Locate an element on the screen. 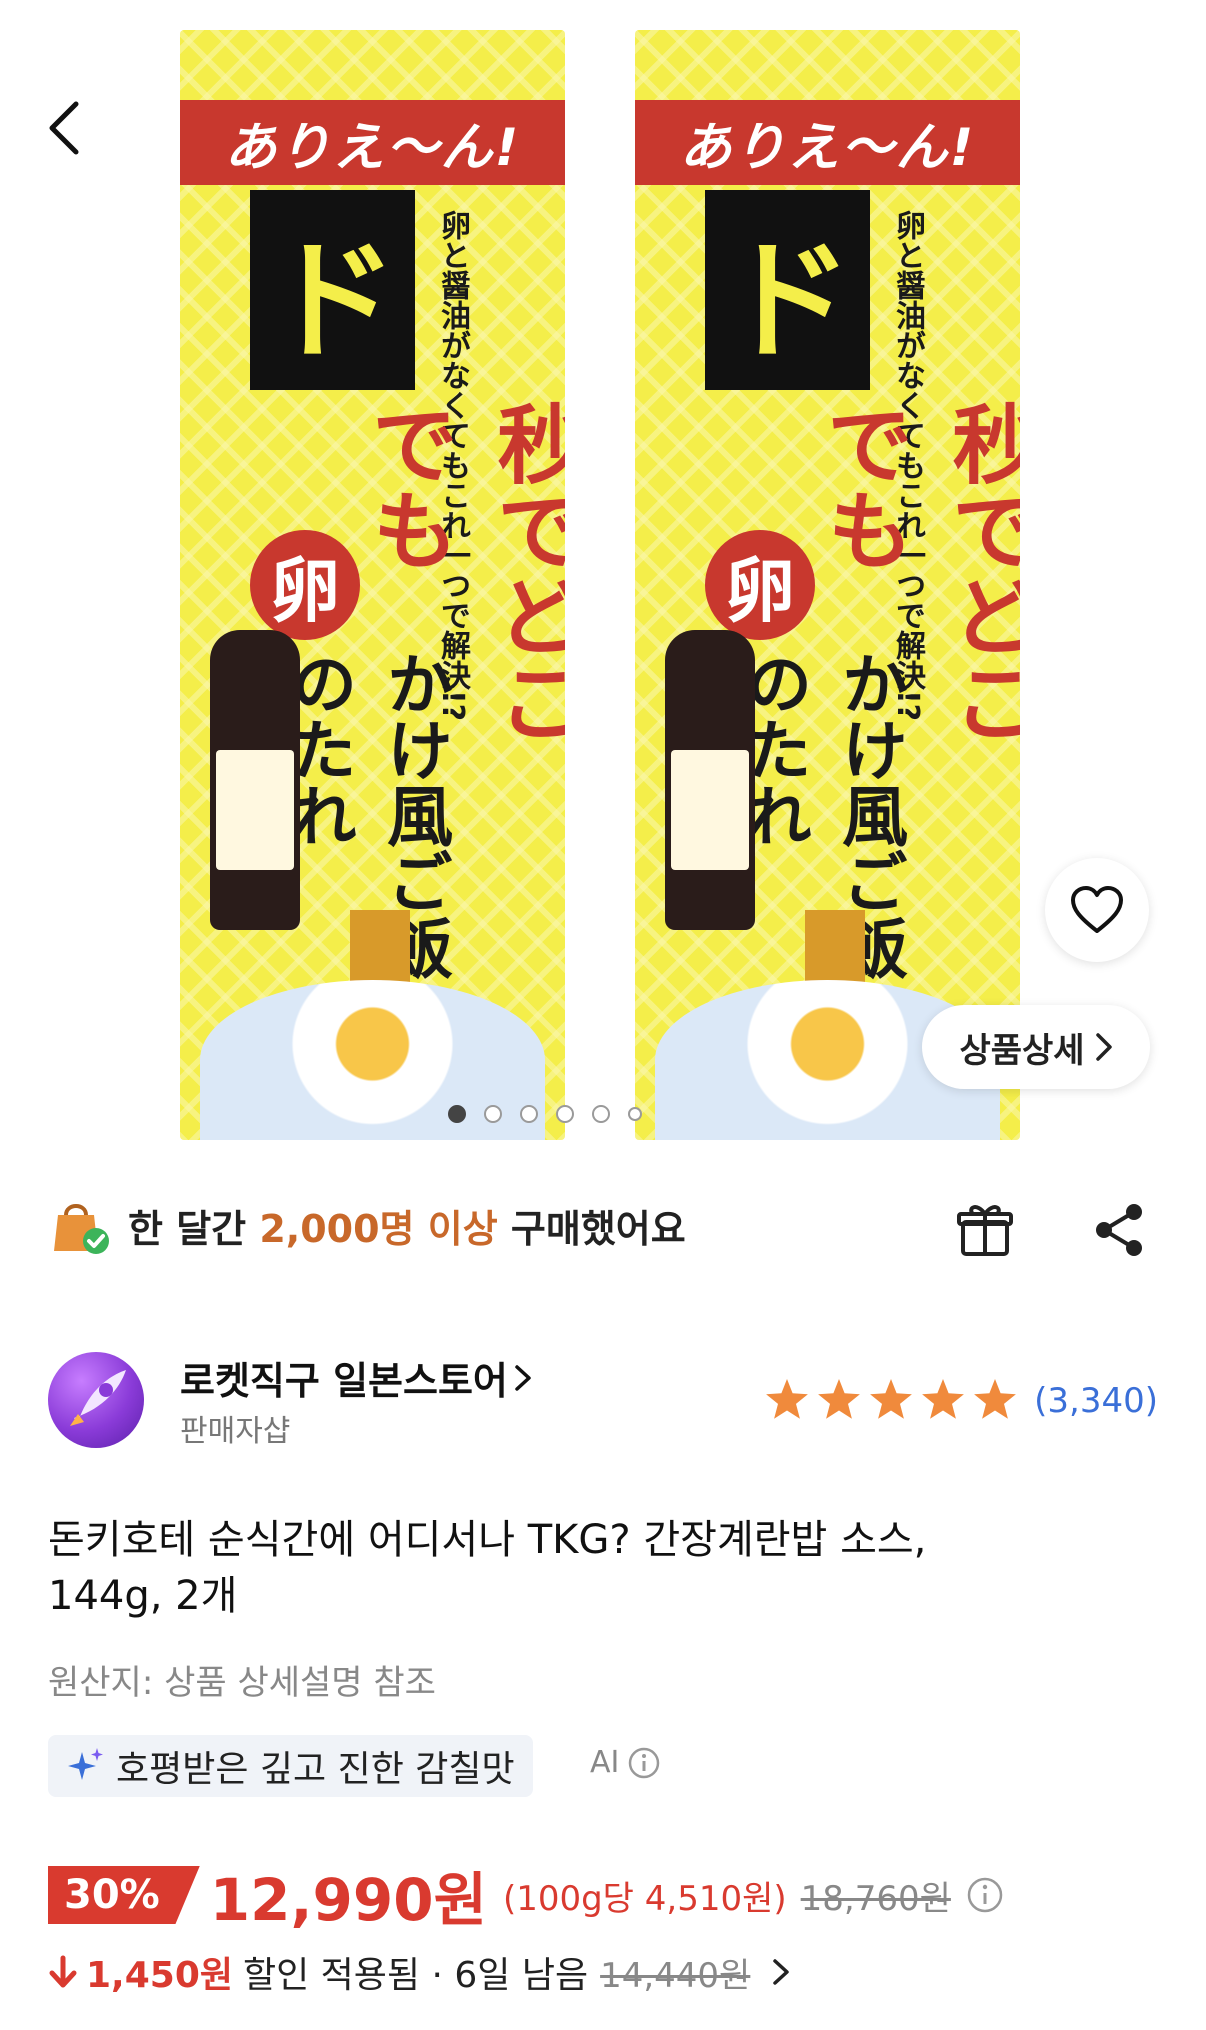  rocket-icon is located at coordinates (98, 1398).